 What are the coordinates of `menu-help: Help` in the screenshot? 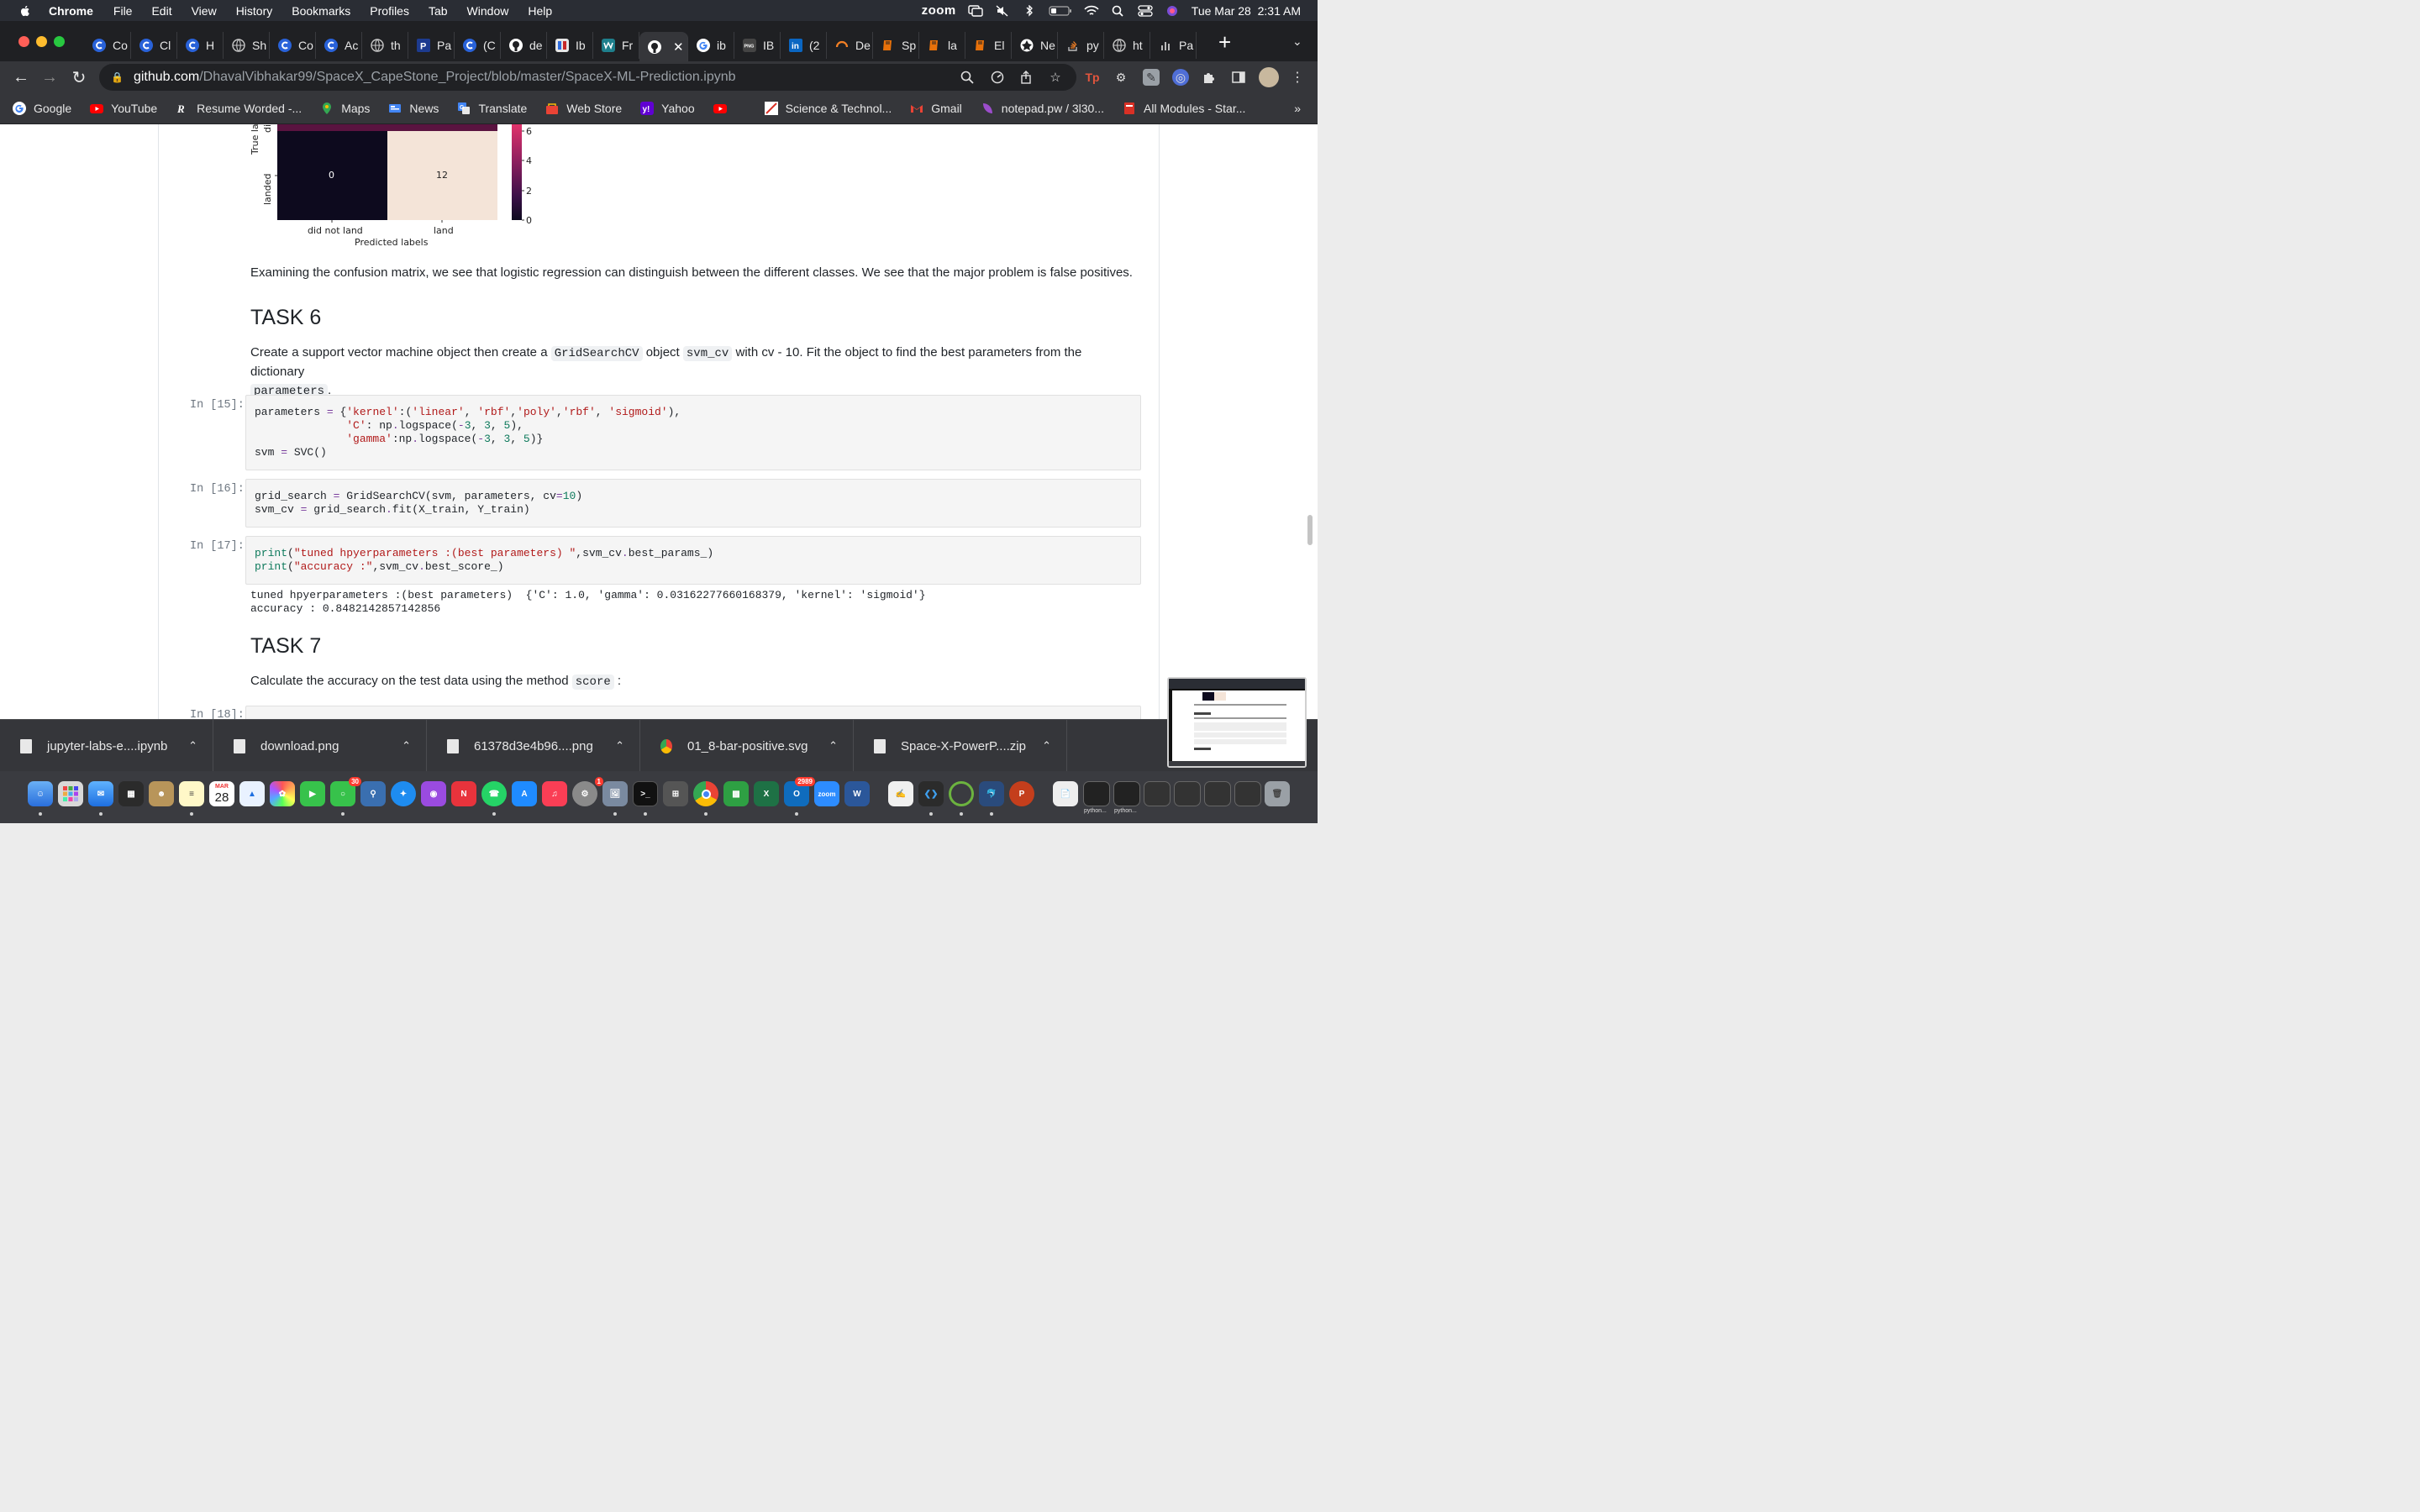 It's located at (540, 11).